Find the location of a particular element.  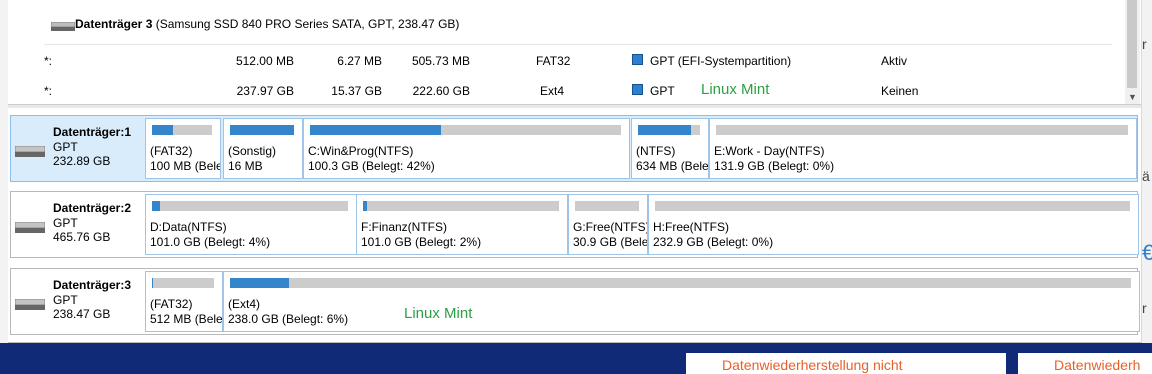

partition-label: (Ext4) is located at coordinates (244, 304).